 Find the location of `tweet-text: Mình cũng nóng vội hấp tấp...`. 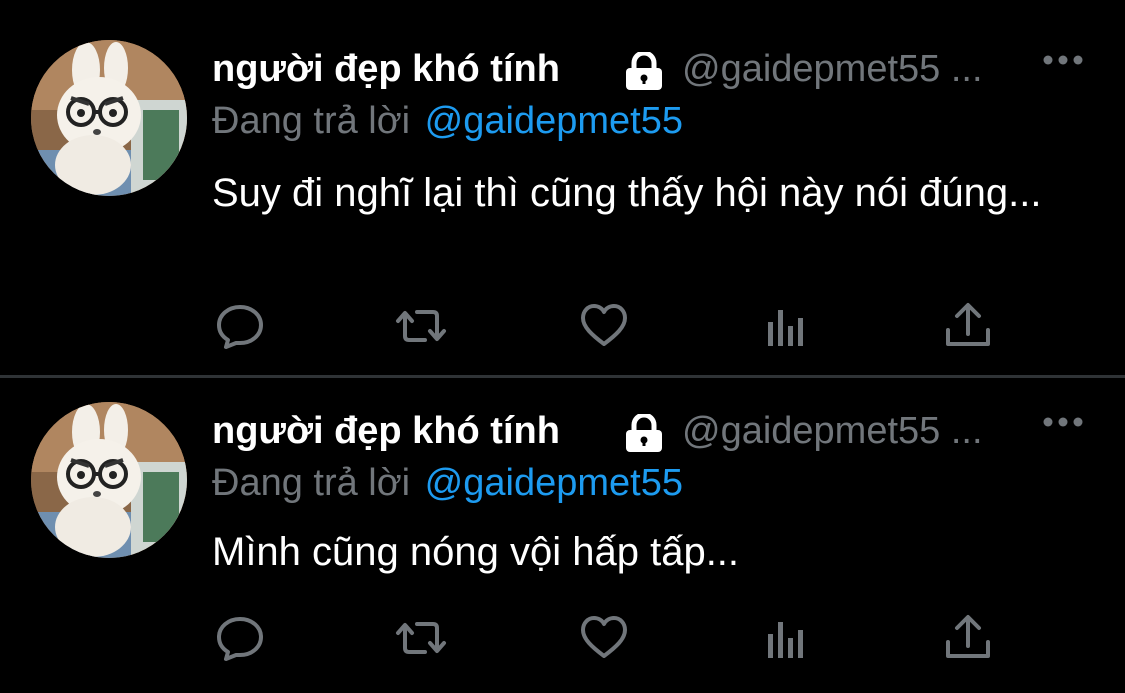

tweet-text: Mình cũng nóng vội hấp tấp... is located at coordinates (476, 552).